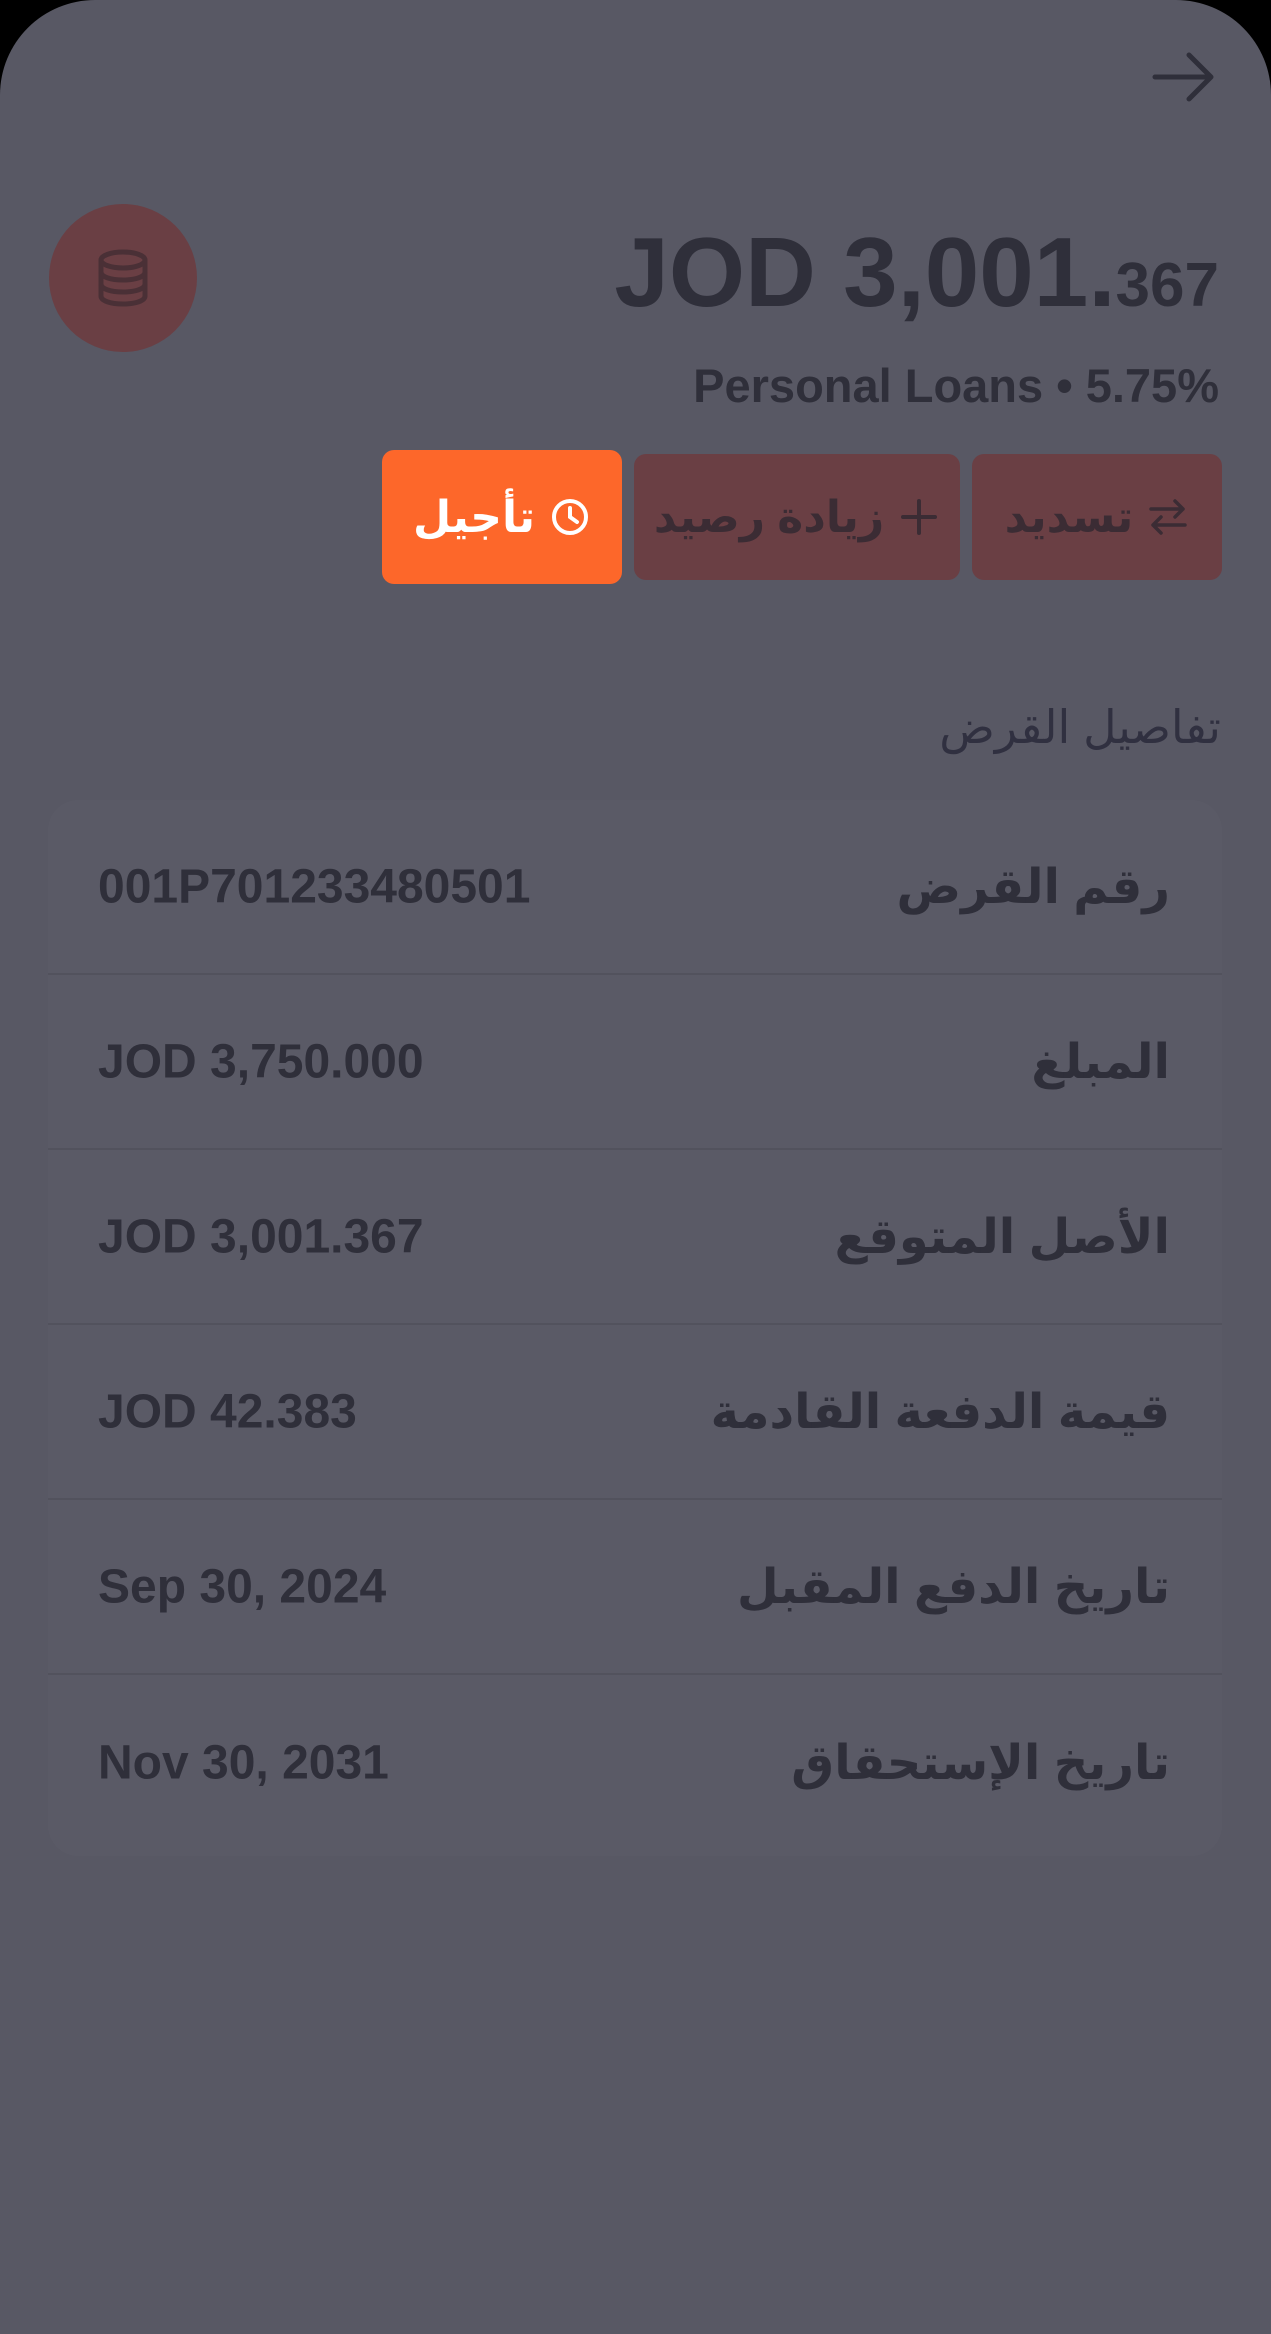 This screenshot has height=2334, width=1271. Describe the element at coordinates (635, 1762) in the screenshot. I see `detail-row-maturity-date: تاريخ الإستحقاق Nov 30, 2031` at that location.